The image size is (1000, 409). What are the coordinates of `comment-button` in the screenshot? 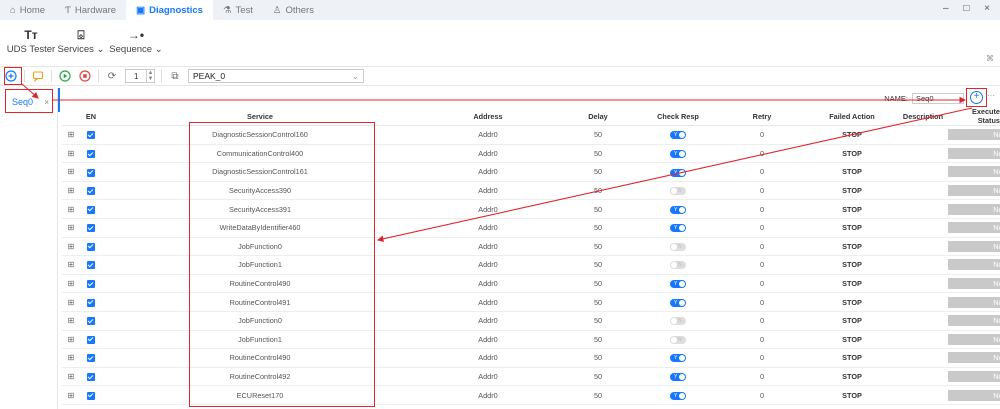 It's located at (38, 76).